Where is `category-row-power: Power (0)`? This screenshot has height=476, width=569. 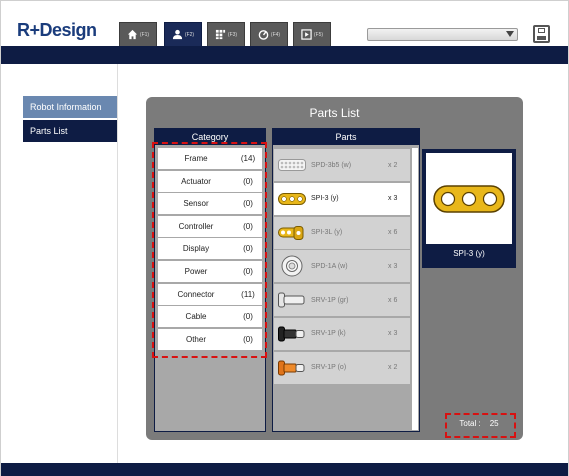 category-row-power: Power (0) is located at coordinates (210, 271).